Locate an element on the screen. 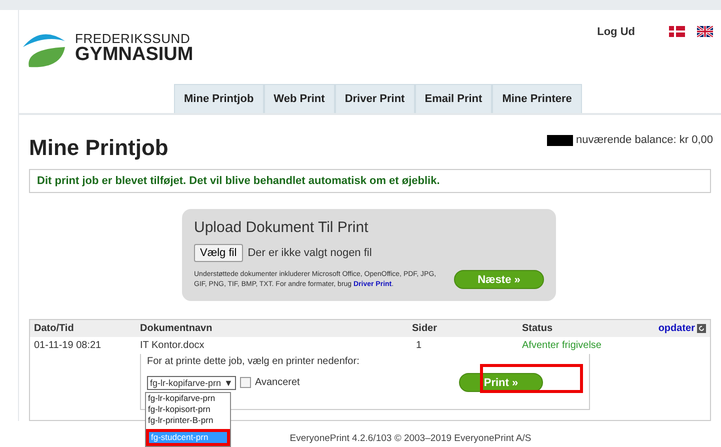 The image size is (721, 447). refresh-icon is located at coordinates (701, 328).